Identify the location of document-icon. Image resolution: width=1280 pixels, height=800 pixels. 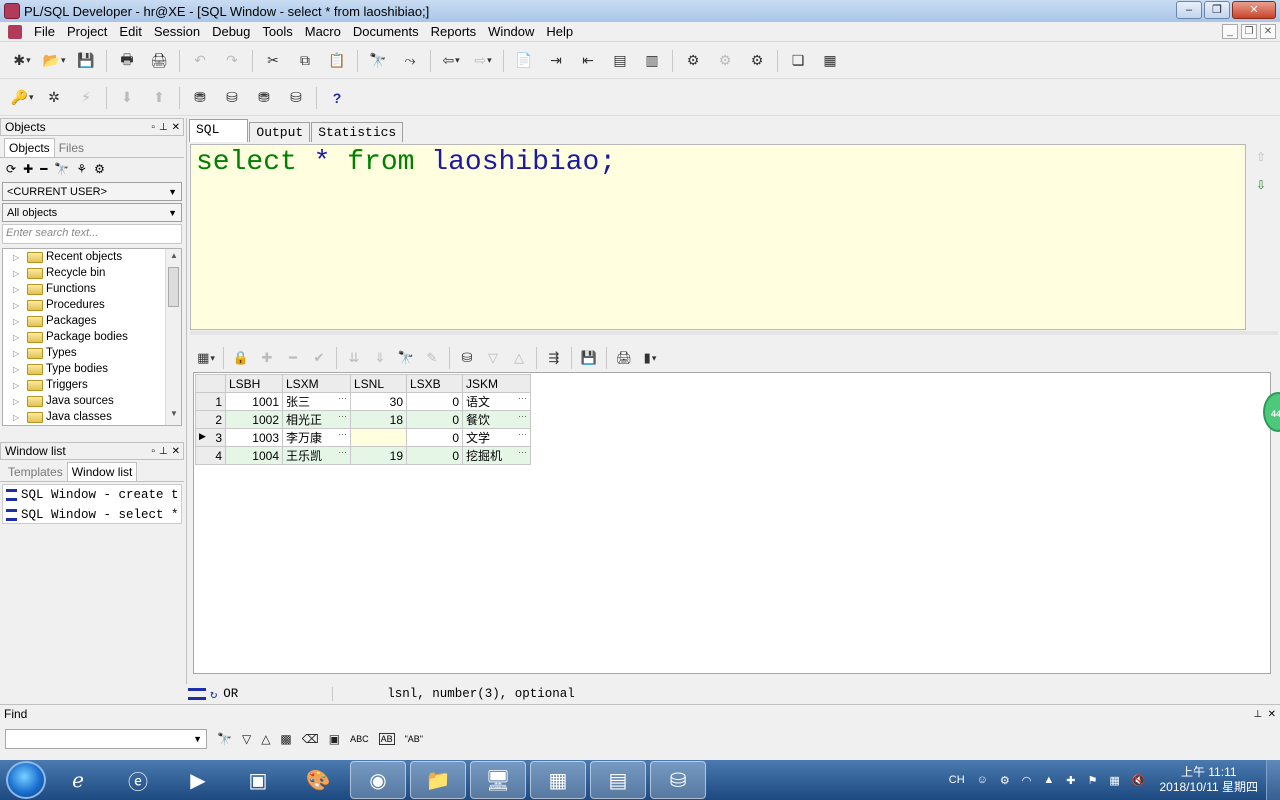
(15, 31).